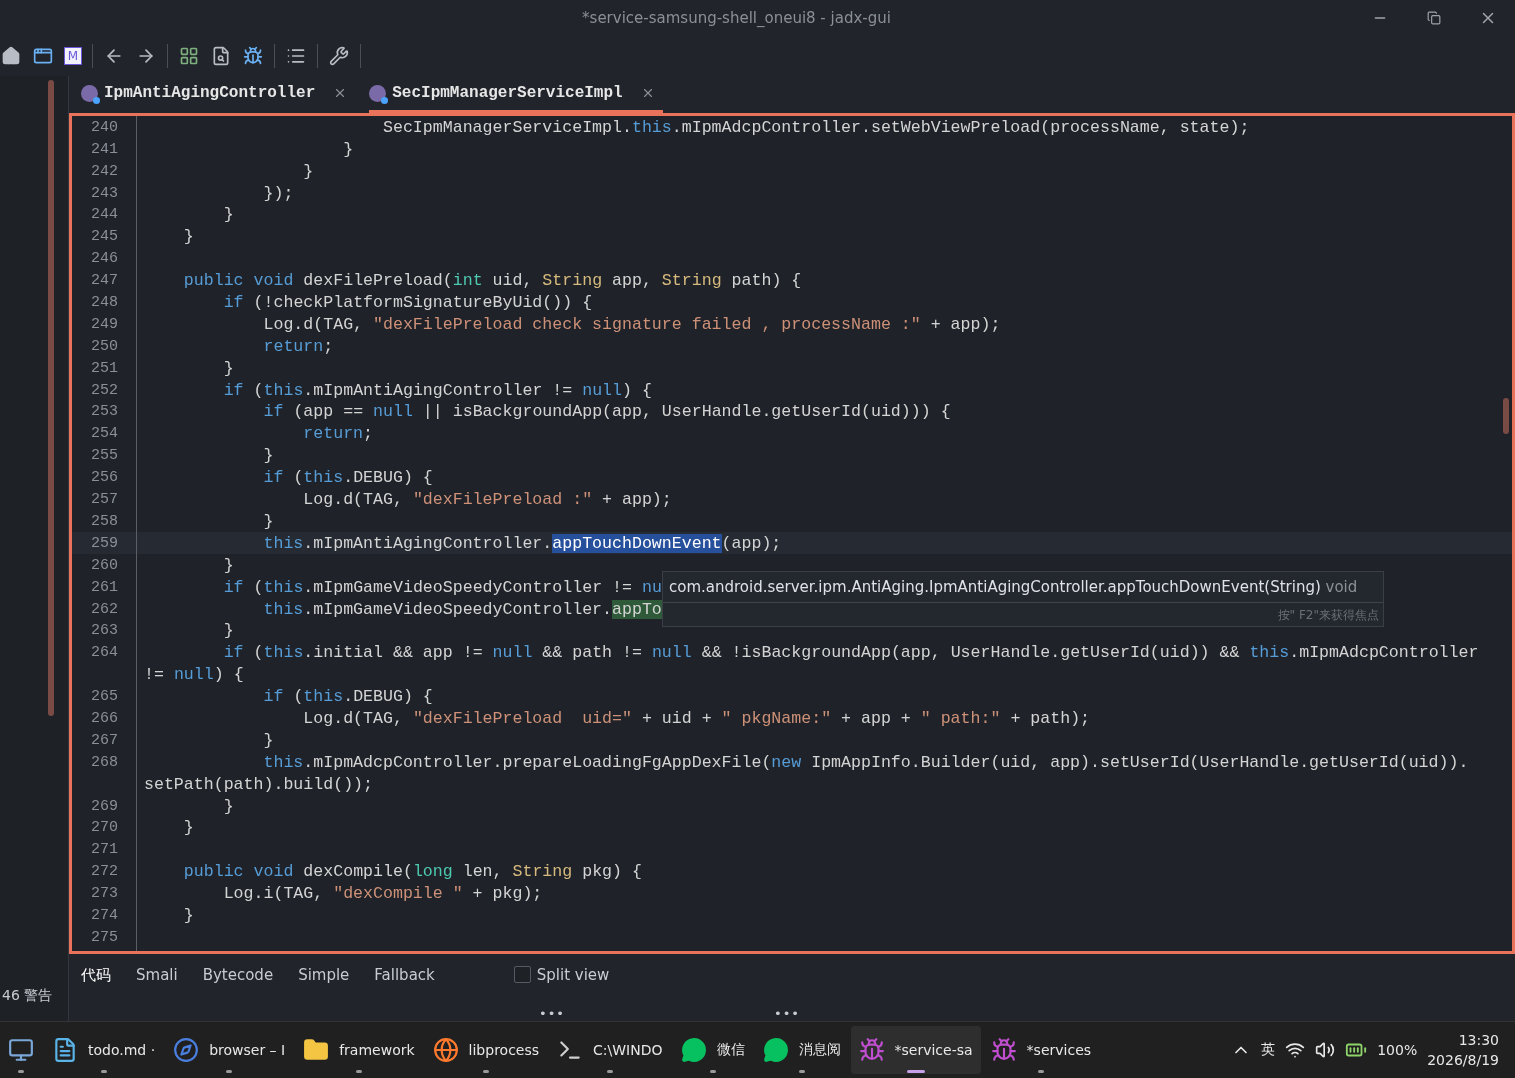 This screenshot has width=1515, height=1078. I want to click on line-number: 247, so click(104, 281).